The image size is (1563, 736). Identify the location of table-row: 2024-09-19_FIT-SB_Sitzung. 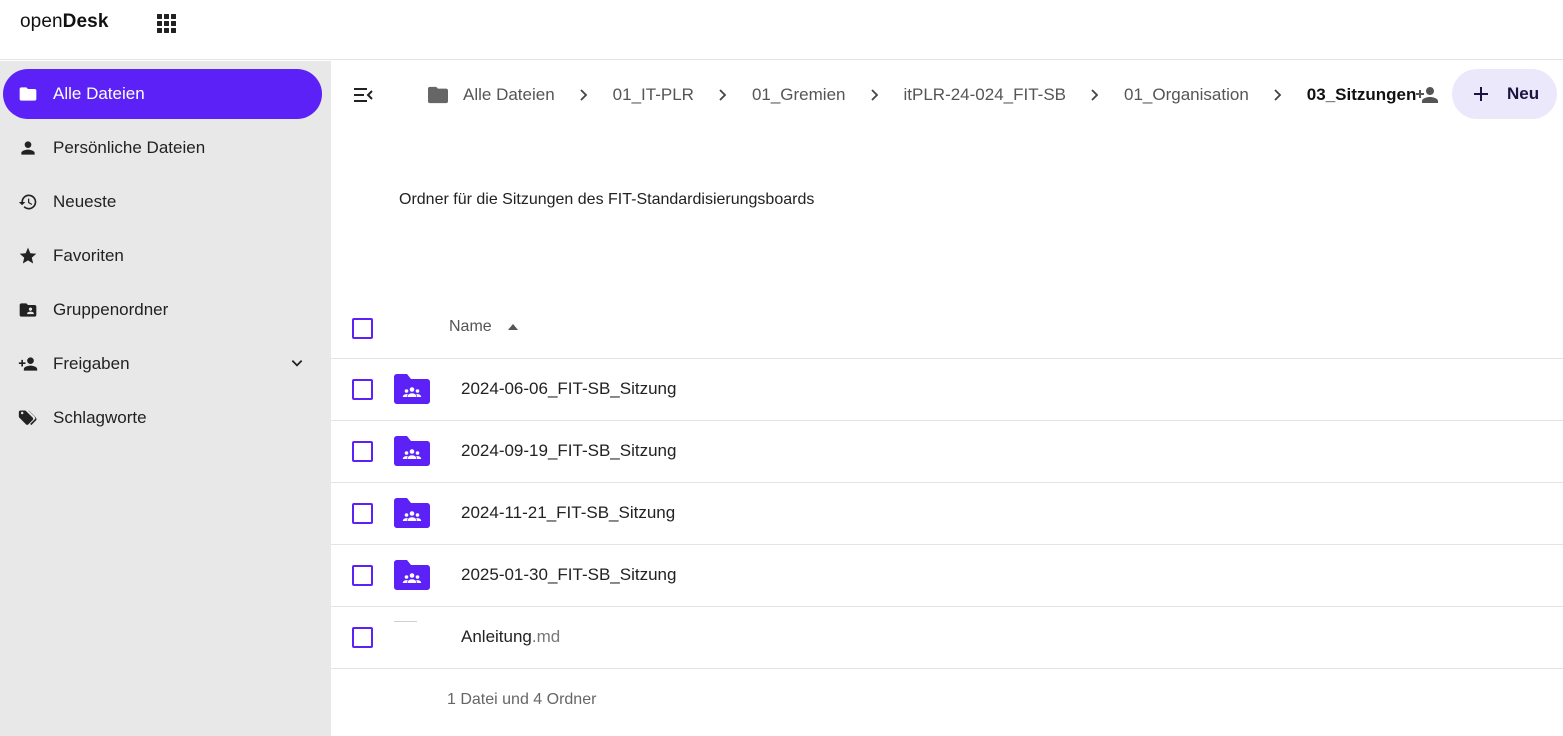
(947, 452).